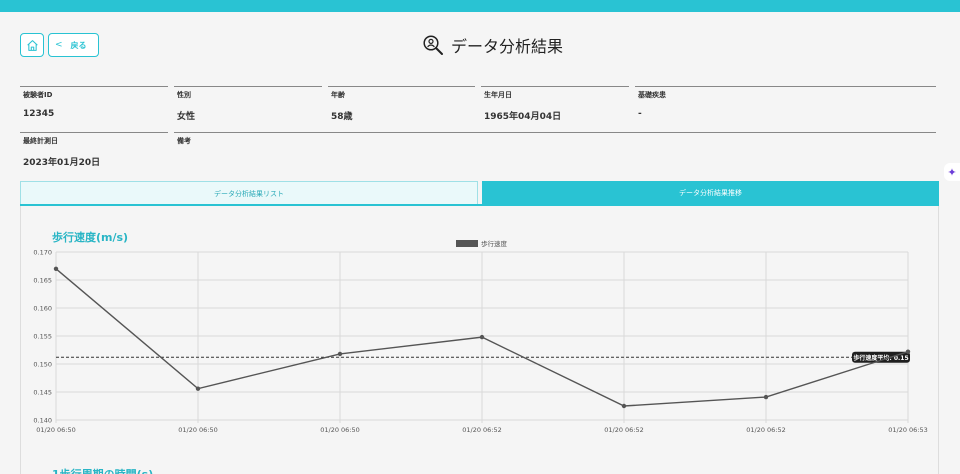 Image resolution: width=960 pixels, height=474 pixels. Describe the element at coordinates (102, 470) in the screenshot. I see `next-chart-title: 1歩行周期の時間(s)` at that location.